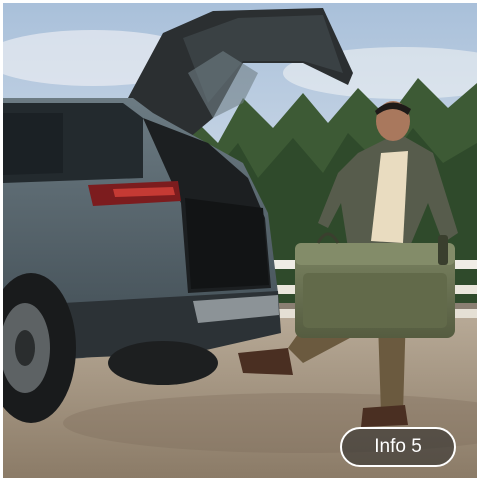 This screenshot has width=480, height=481. Describe the element at coordinates (398, 447) in the screenshot. I see `info-button: Info 5` at that location.